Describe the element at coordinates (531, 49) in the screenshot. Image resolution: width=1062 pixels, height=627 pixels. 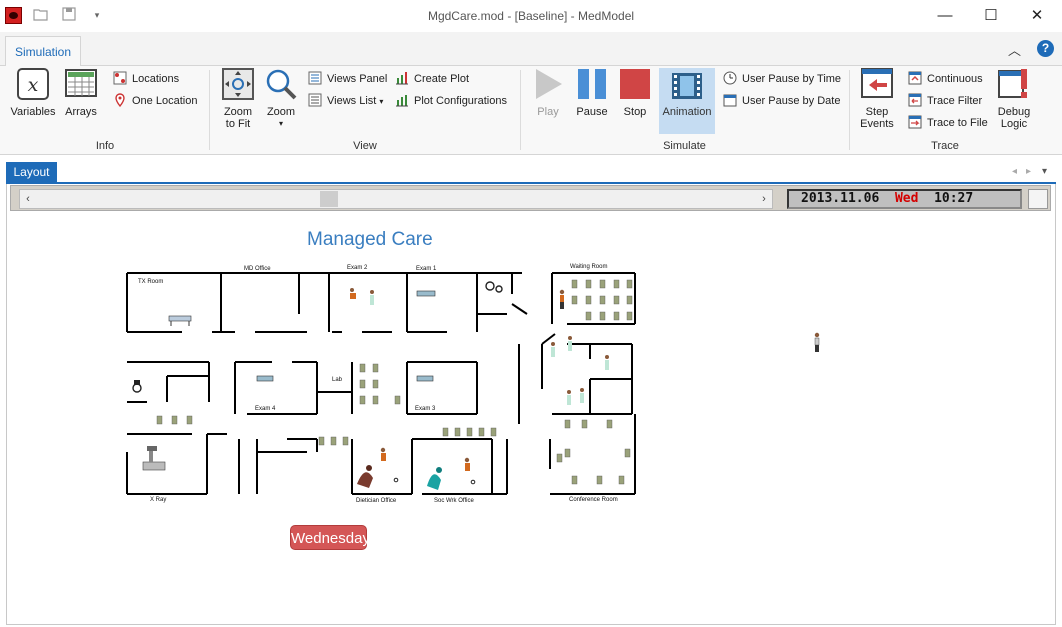
I see `ribbon-tab-row: Simulation ︿` at that location.